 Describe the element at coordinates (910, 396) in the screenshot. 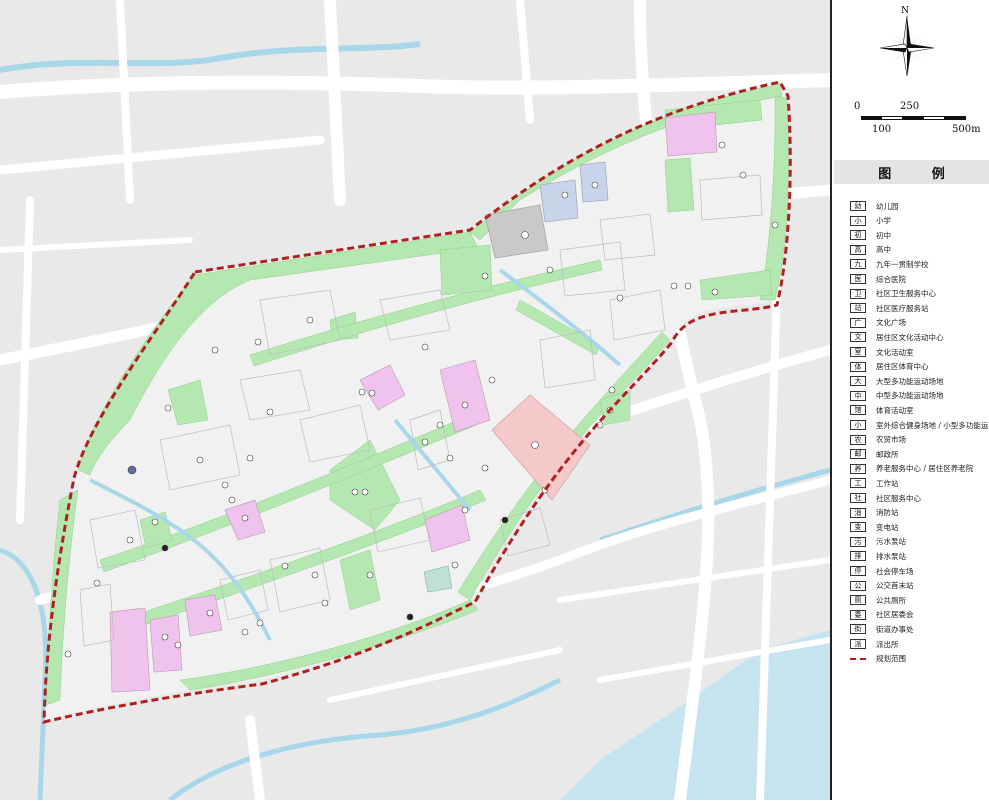

I see `legend-label: 中型多功能运动场地` at that location.